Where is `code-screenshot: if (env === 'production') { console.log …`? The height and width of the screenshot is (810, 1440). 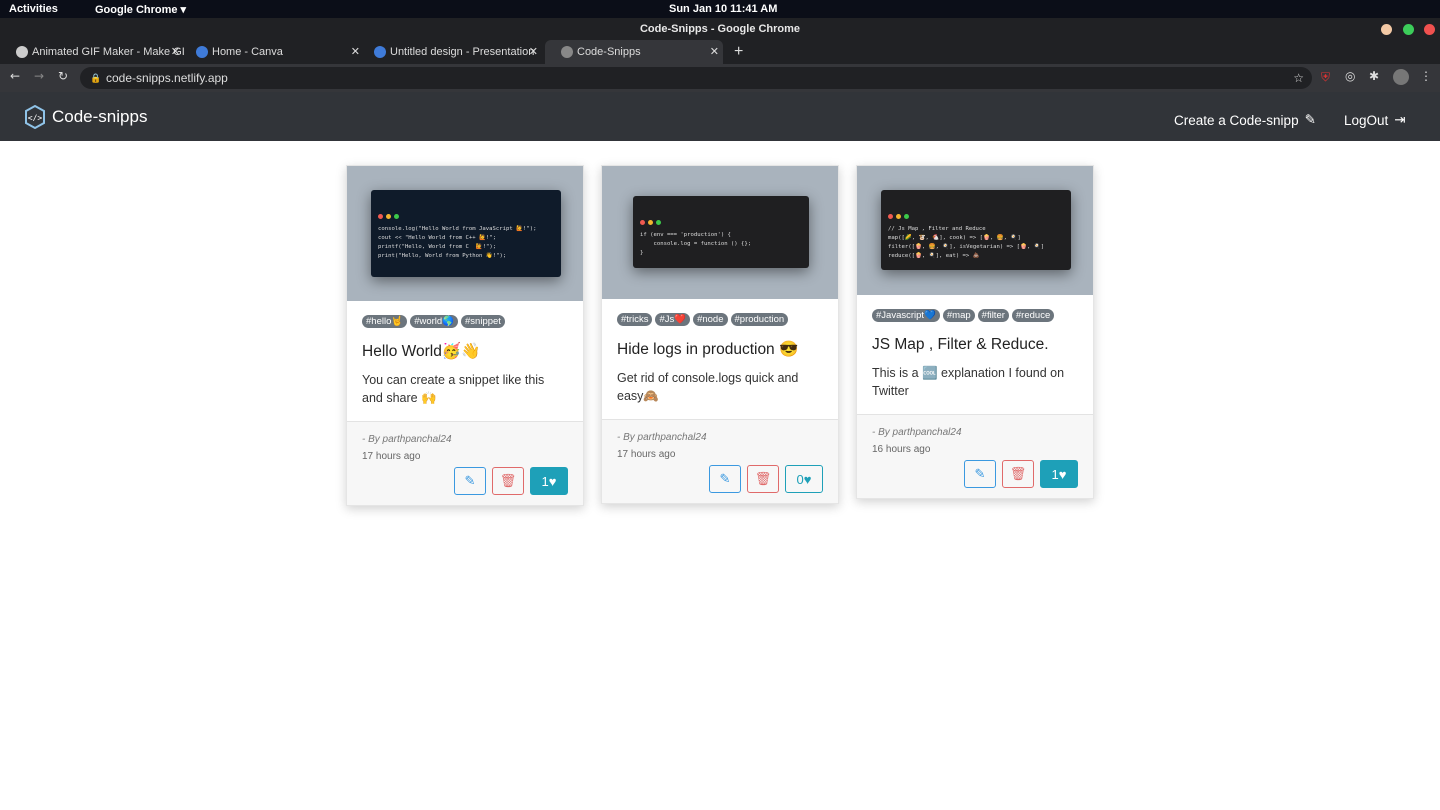 code-screenshot: if (env === 'production') { console.log … is located at coordinates (721, 232).